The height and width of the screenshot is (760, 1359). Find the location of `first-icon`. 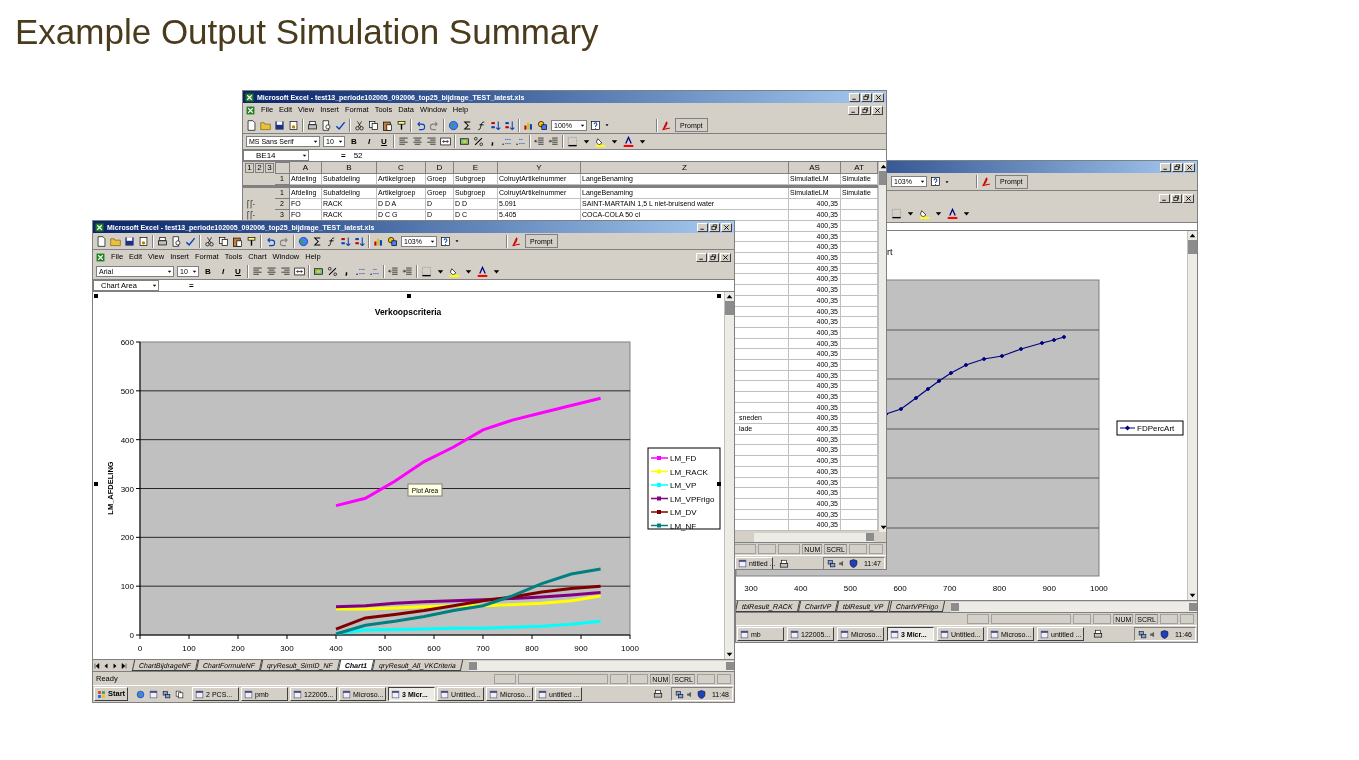

first-icon is located at coordinates (97, 665).